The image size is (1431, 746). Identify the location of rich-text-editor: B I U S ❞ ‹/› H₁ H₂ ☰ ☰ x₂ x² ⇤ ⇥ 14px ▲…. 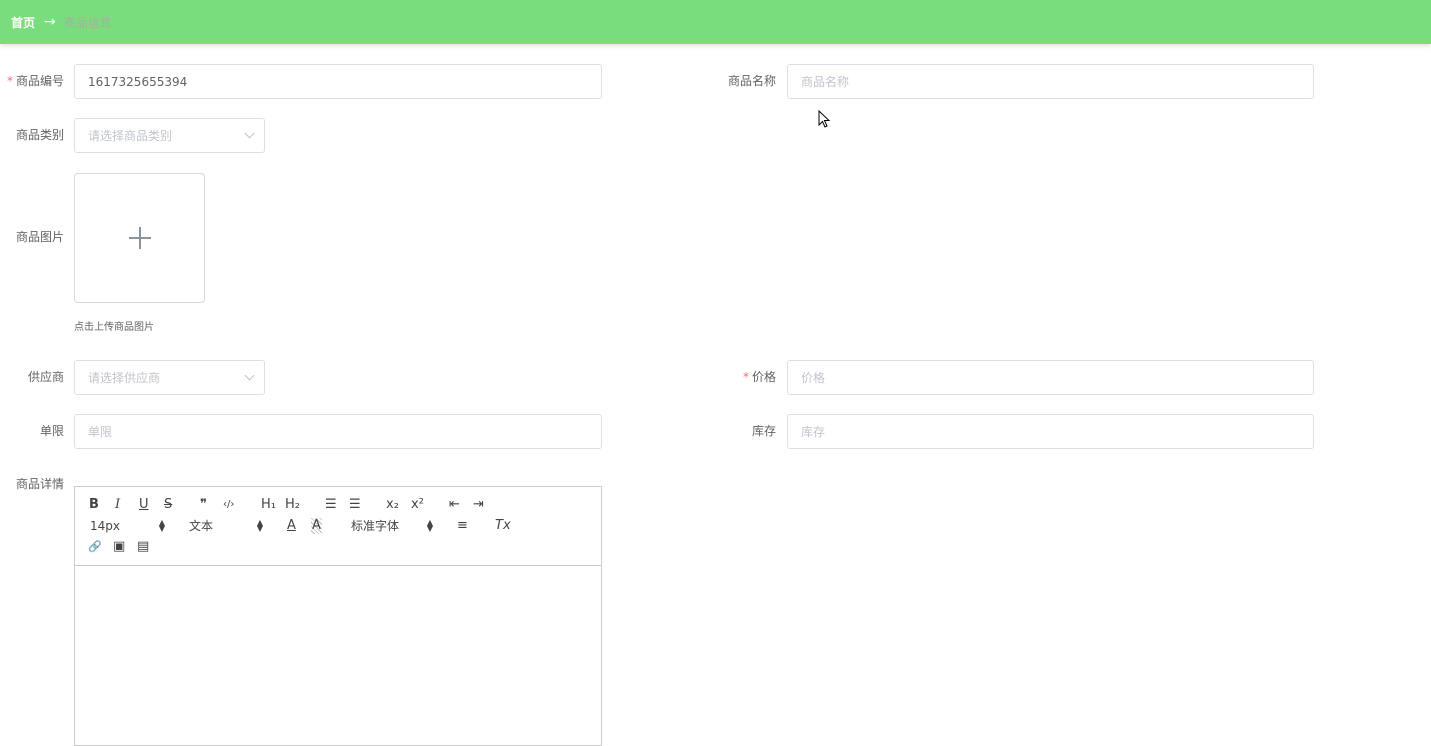
(338, 616).